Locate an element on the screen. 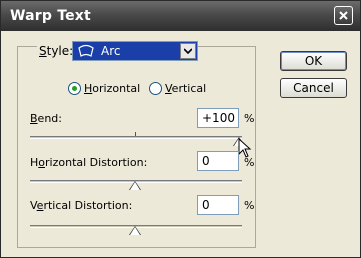 This screenshot has width=361, height=258. style-selected-value: Arc is located at coordinates (111, 51).